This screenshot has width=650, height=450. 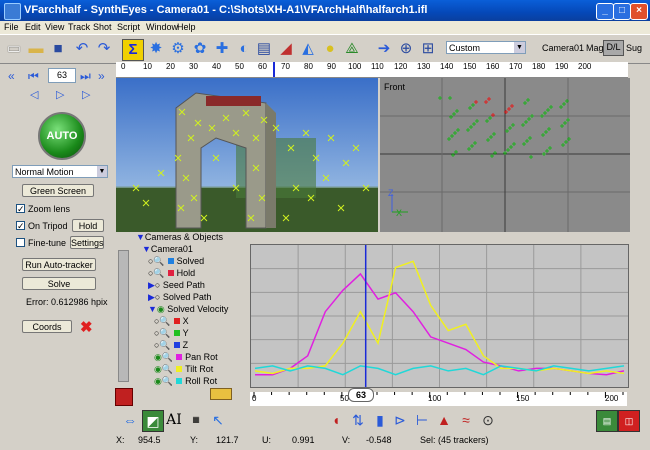 I want to click on axis-z-label: Z, so click(x=391, y=193).